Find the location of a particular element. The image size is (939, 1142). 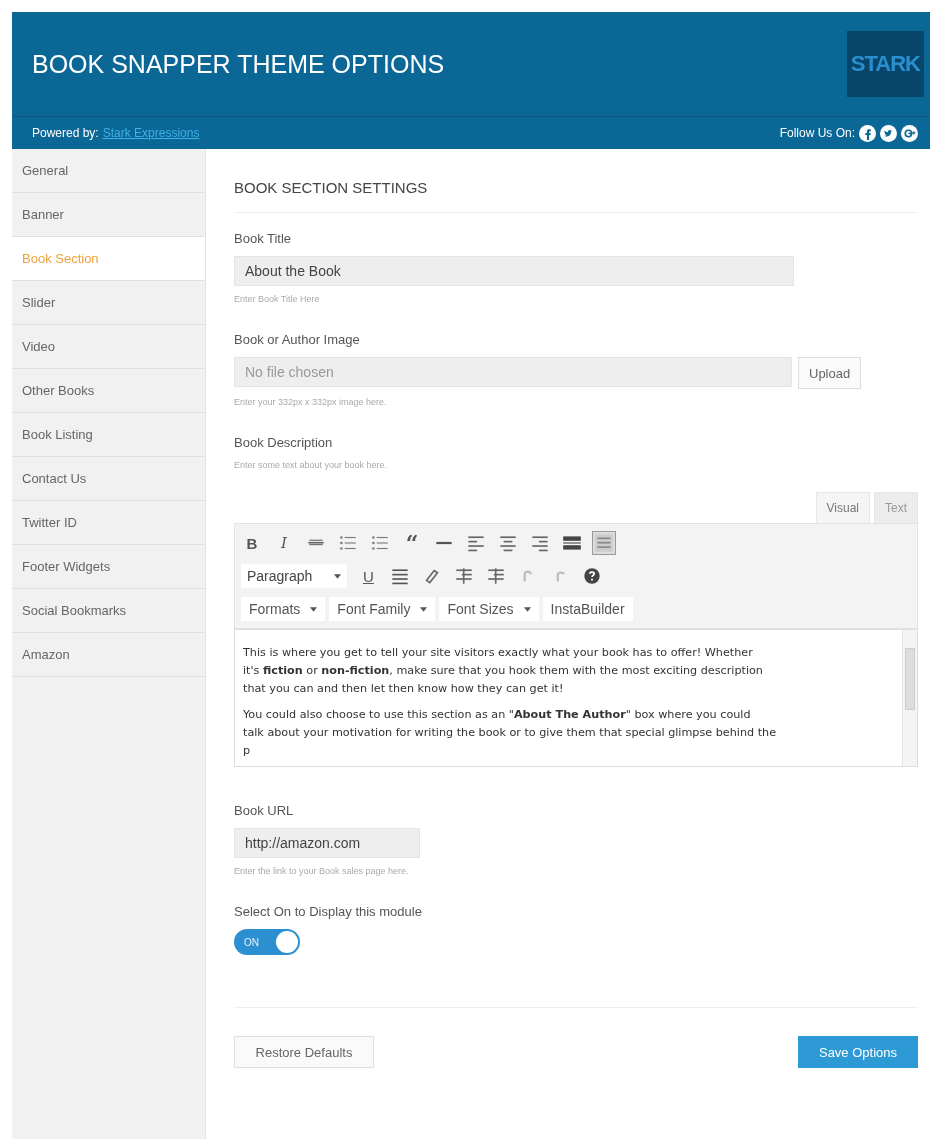

sink-icon is located at coordinates (604, 543).